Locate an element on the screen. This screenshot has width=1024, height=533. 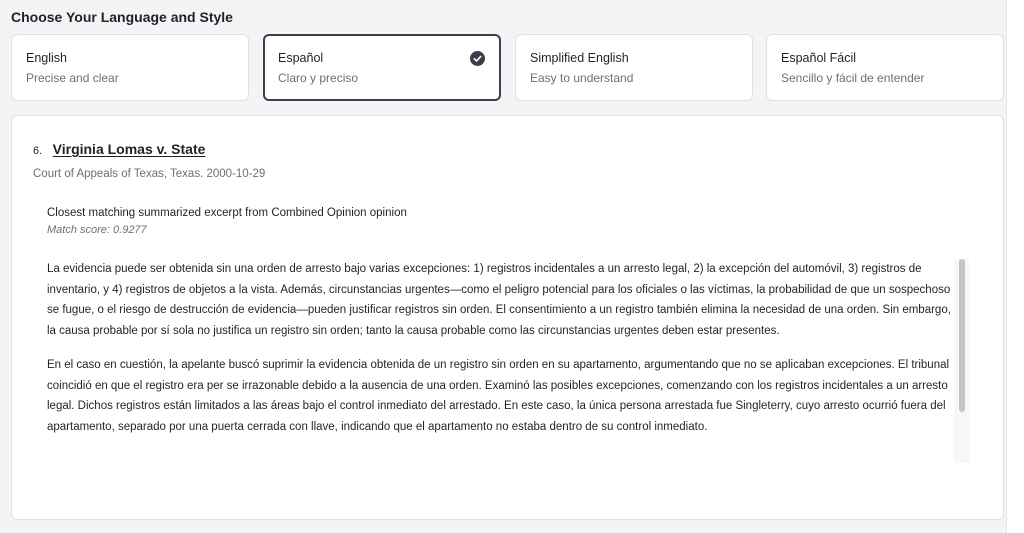
option-espanol: Español Claro y preciso is located at coordinates (382, 67).